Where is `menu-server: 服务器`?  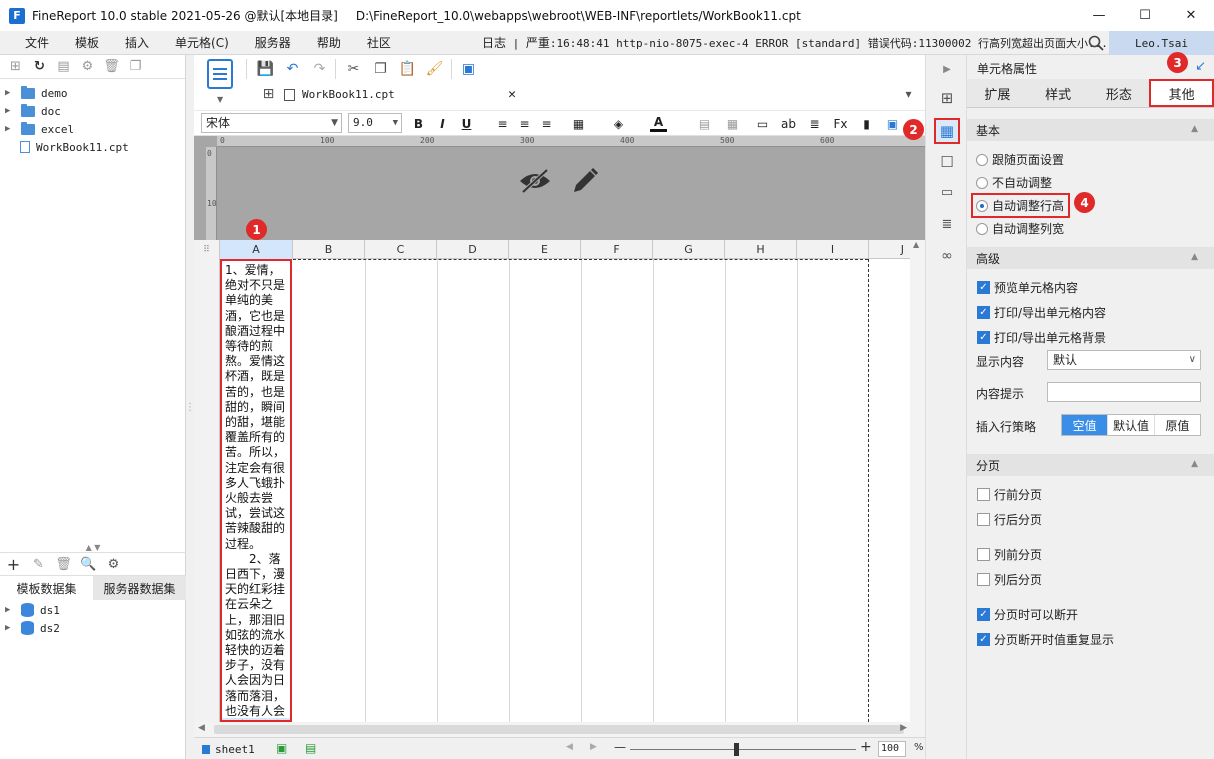
menu-server: 服务器 is located at coordinates (273, 42).